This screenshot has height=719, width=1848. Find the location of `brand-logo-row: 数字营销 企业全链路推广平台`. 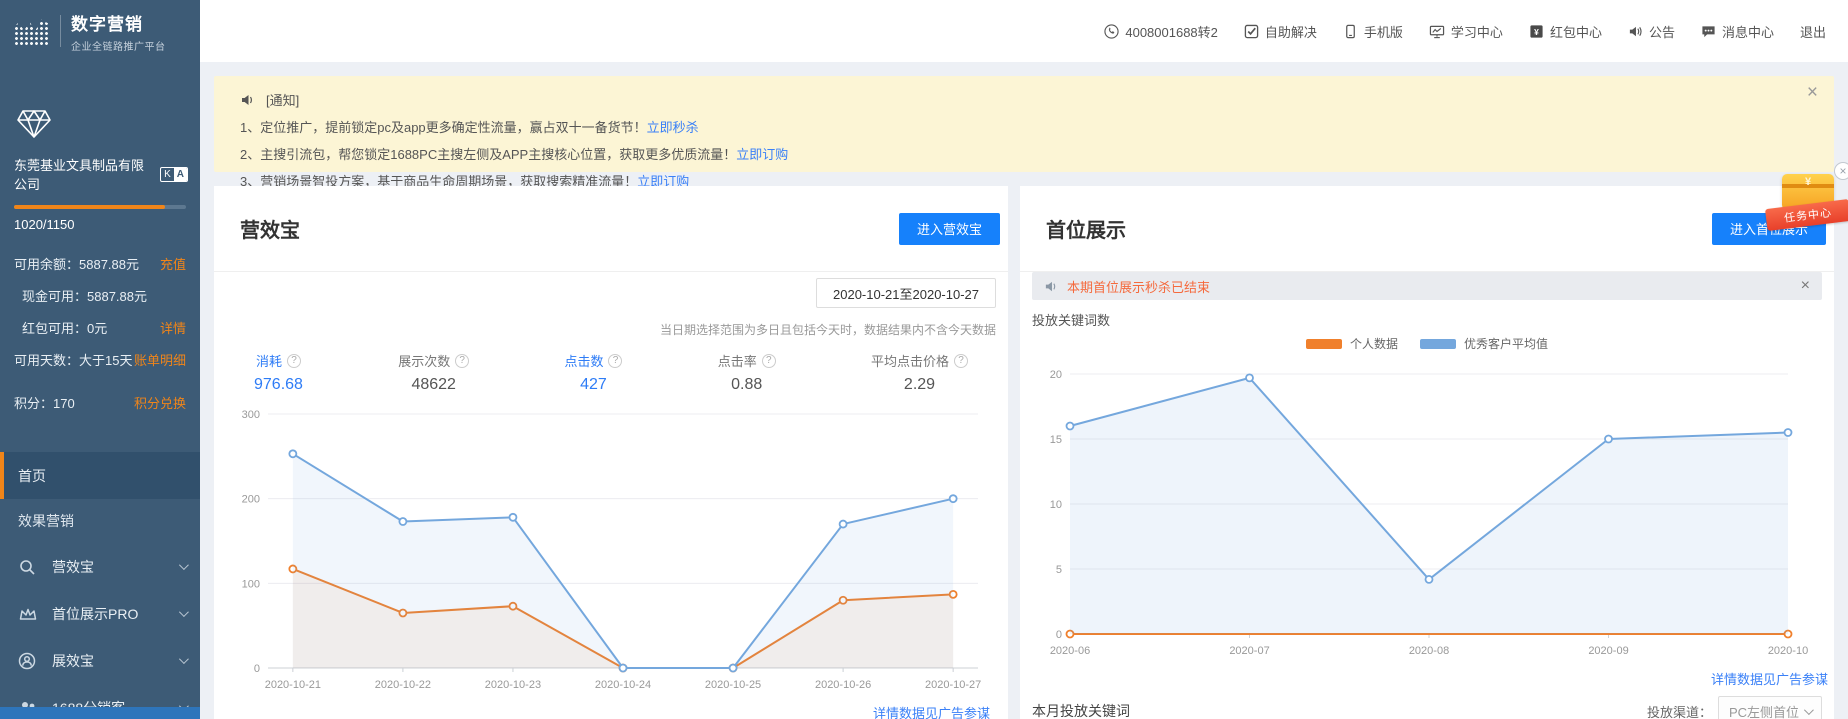

brand-logo-row: 数字营销 企业全链路推广平台 is located at coordinates (100, 31).